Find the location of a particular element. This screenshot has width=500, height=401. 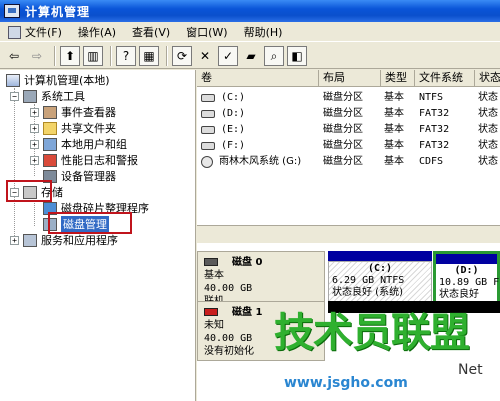

properties-icon: ▦ is located at coordinates (149, 55).